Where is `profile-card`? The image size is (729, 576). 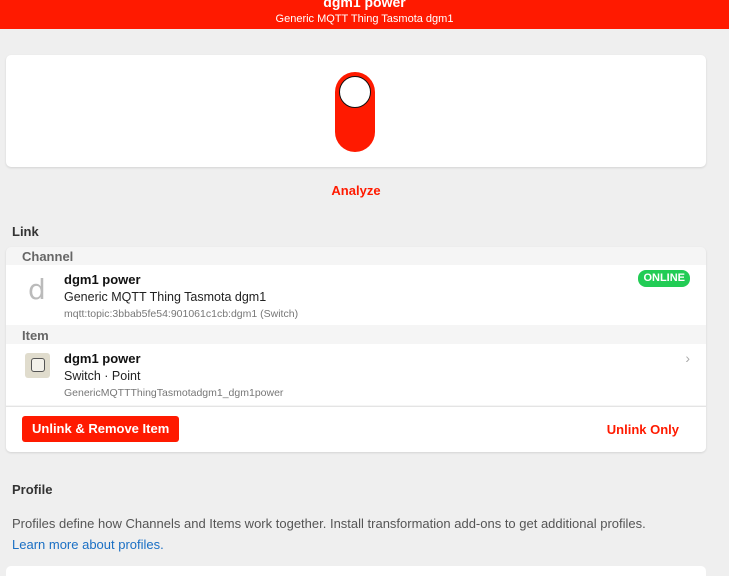
profile-card is located at coordinates (356, 571).